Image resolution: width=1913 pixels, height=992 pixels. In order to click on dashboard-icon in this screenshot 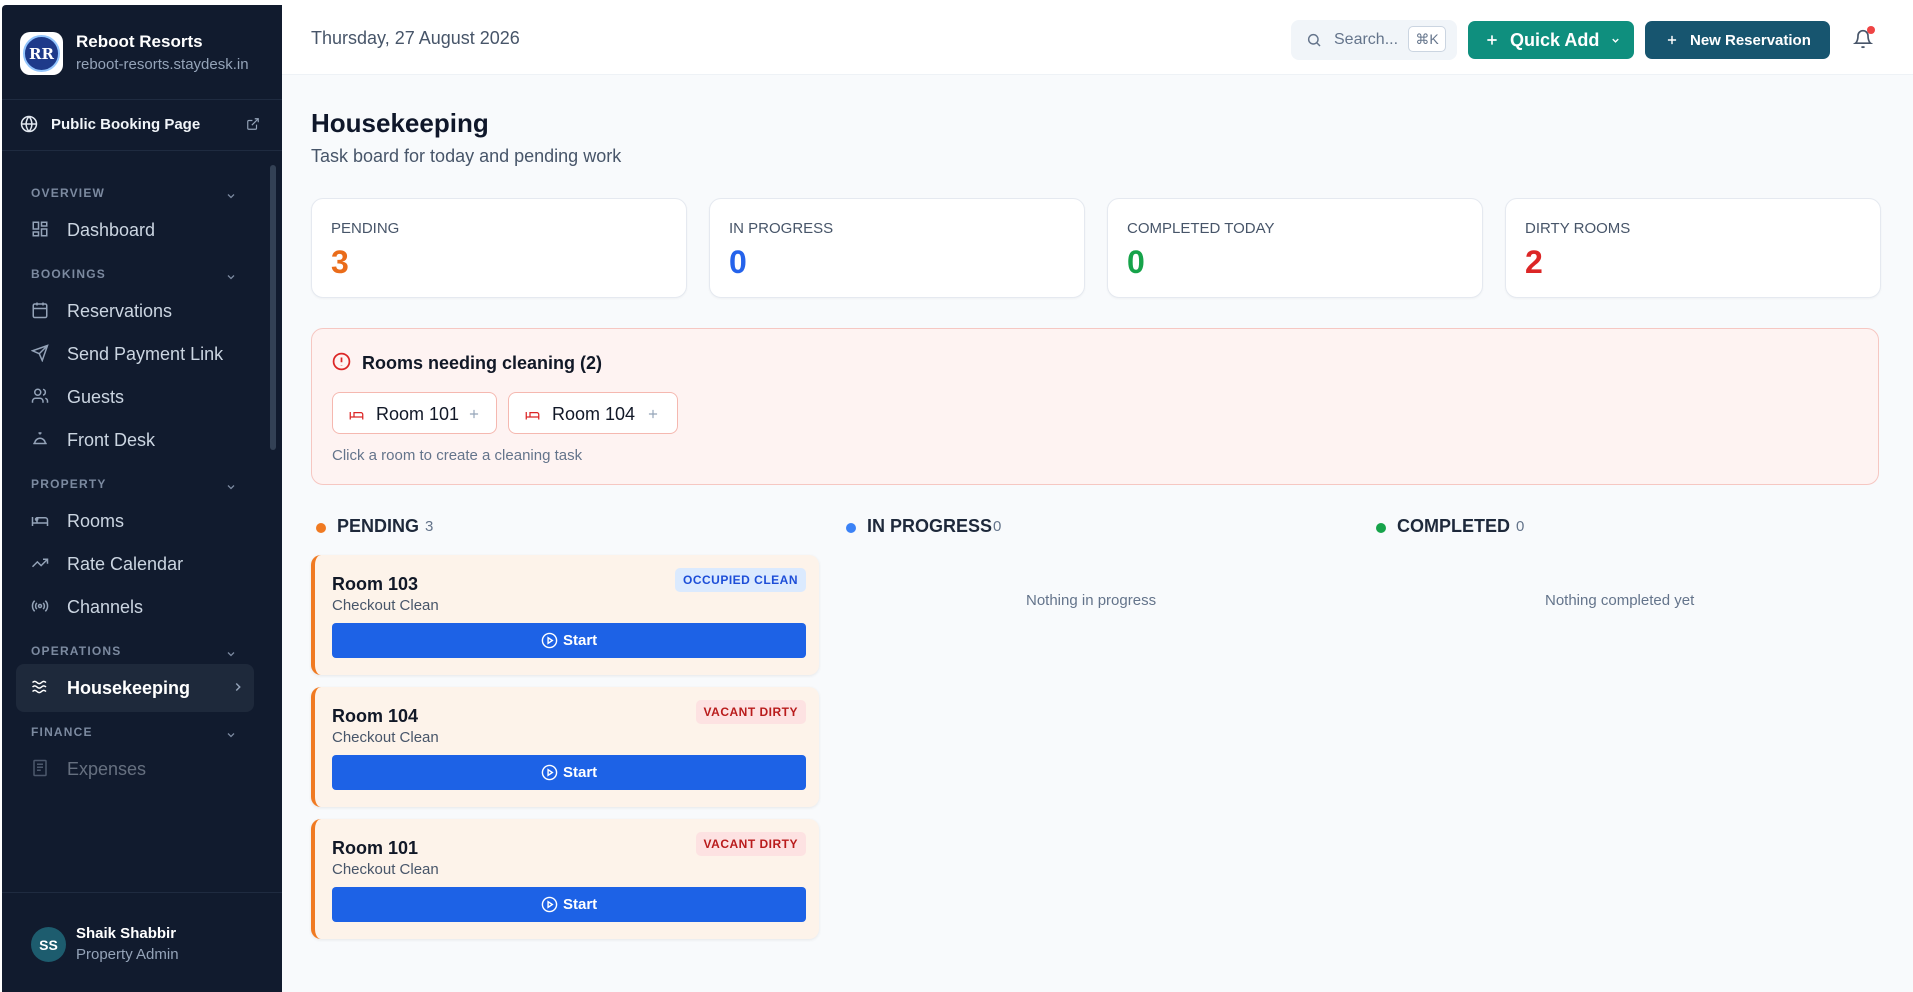, I will do `click(40, 229)`.